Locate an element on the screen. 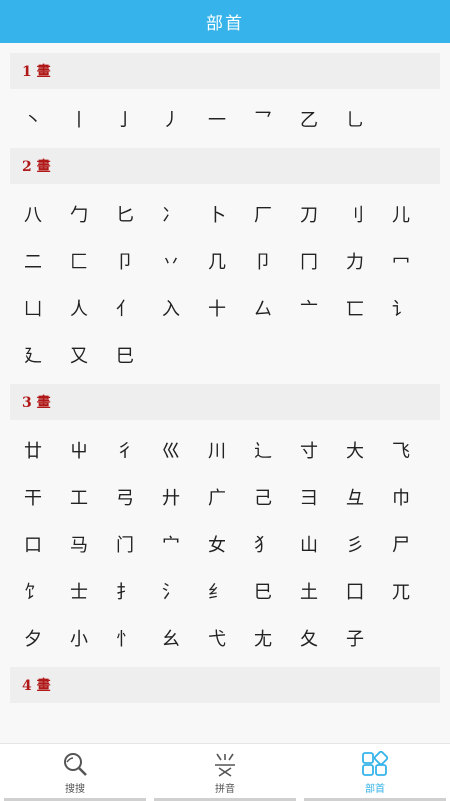 This screenshot has height=801, width=450. radical-cell: 力 is located at coordinates (359, 260).